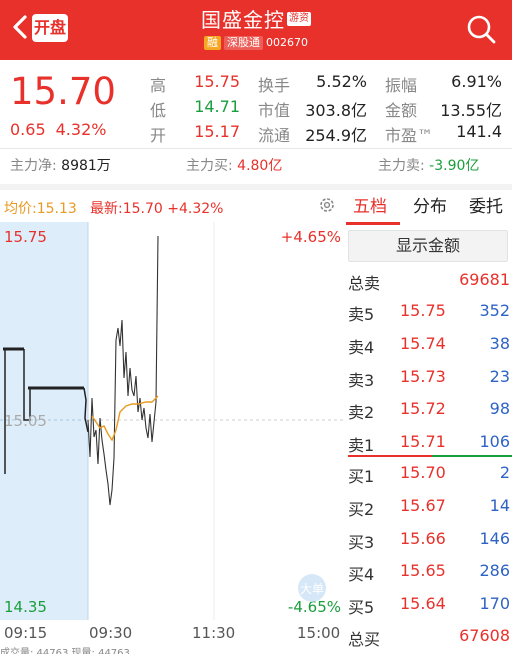 The width and height of the screenshot is (512, 654). What do you see at coordinates (256, 148) in the screenshot?
I see `divider` at bounding box center [256, 148].